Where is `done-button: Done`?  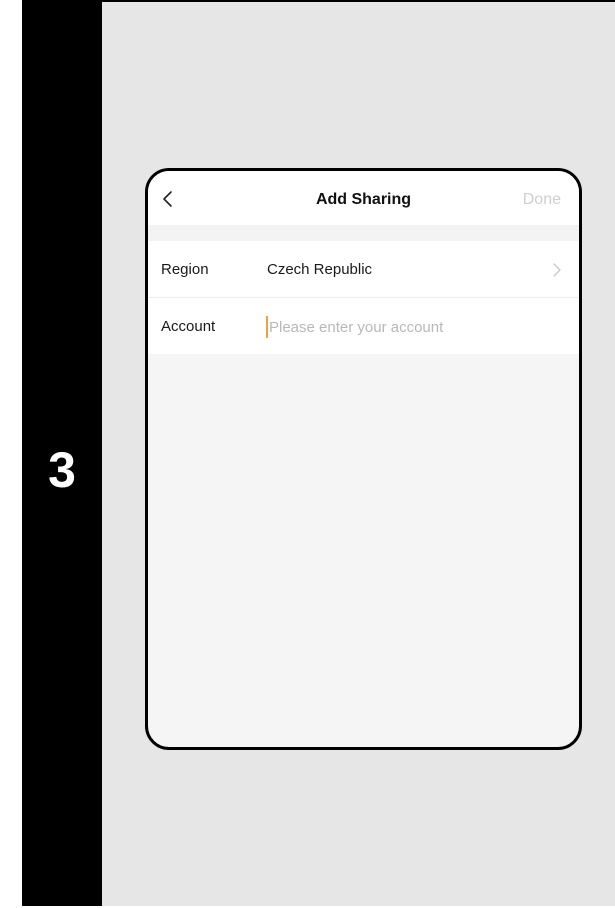
done-button: Done is located at coordinates (542, 200).